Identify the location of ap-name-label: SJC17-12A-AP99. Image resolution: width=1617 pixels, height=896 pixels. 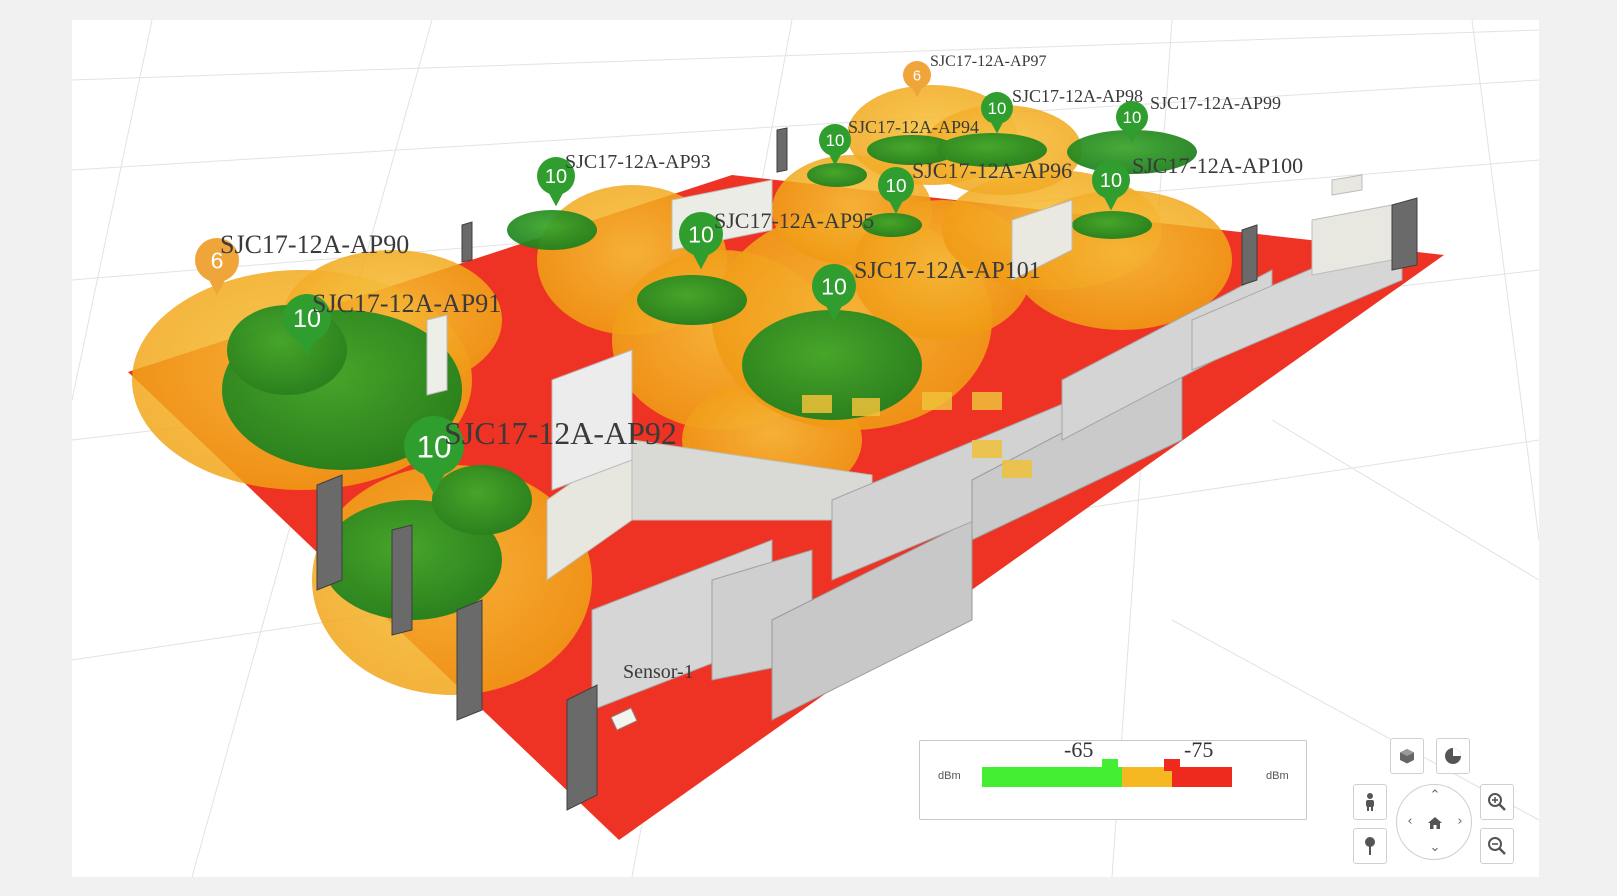
(1215, 103).